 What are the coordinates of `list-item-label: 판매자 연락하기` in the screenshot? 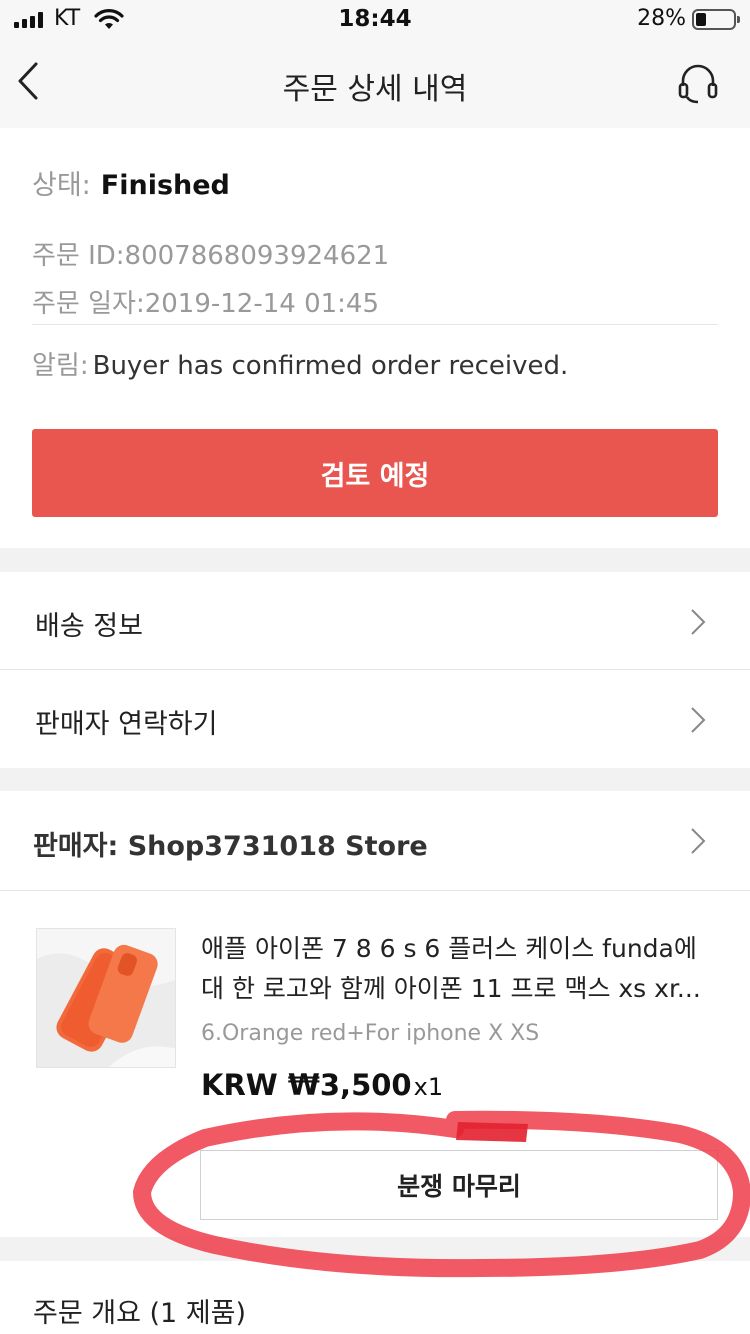 It's located at (126, 724).